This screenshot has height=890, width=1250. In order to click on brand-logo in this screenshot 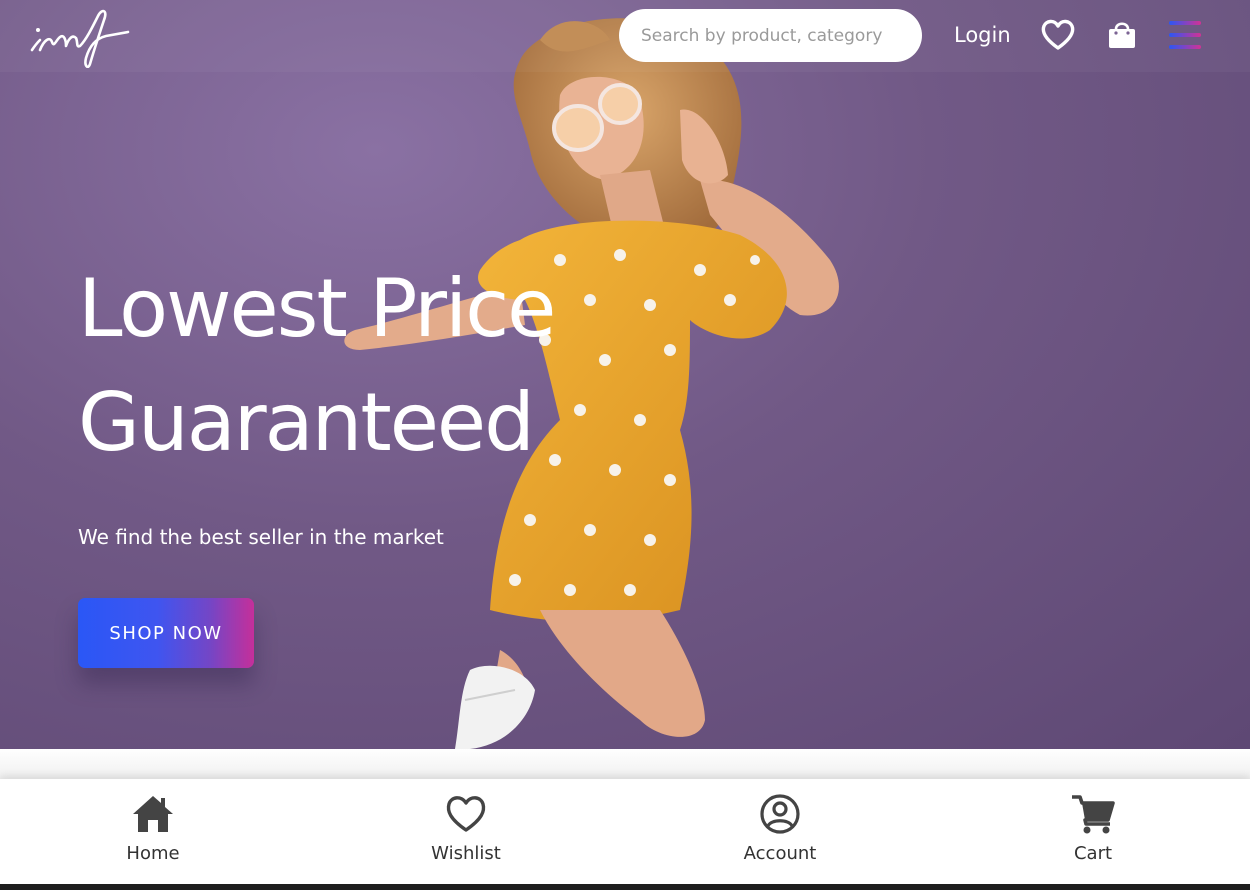, I will do `click(80, 36)`.